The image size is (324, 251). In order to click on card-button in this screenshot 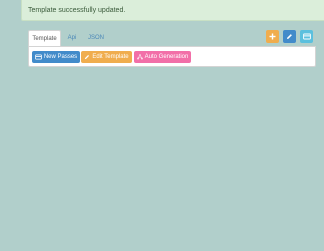, I will do `click(306, 36)`.